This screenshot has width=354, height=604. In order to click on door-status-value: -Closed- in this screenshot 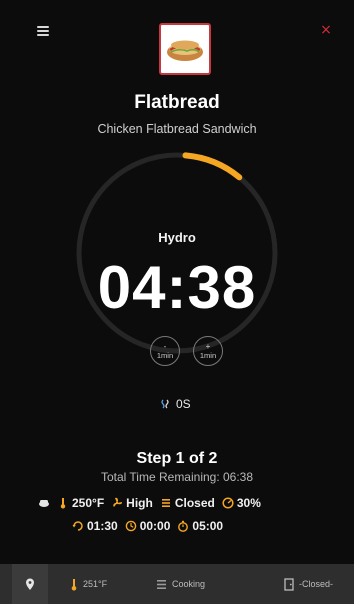, I will do `click(316, 584)`.